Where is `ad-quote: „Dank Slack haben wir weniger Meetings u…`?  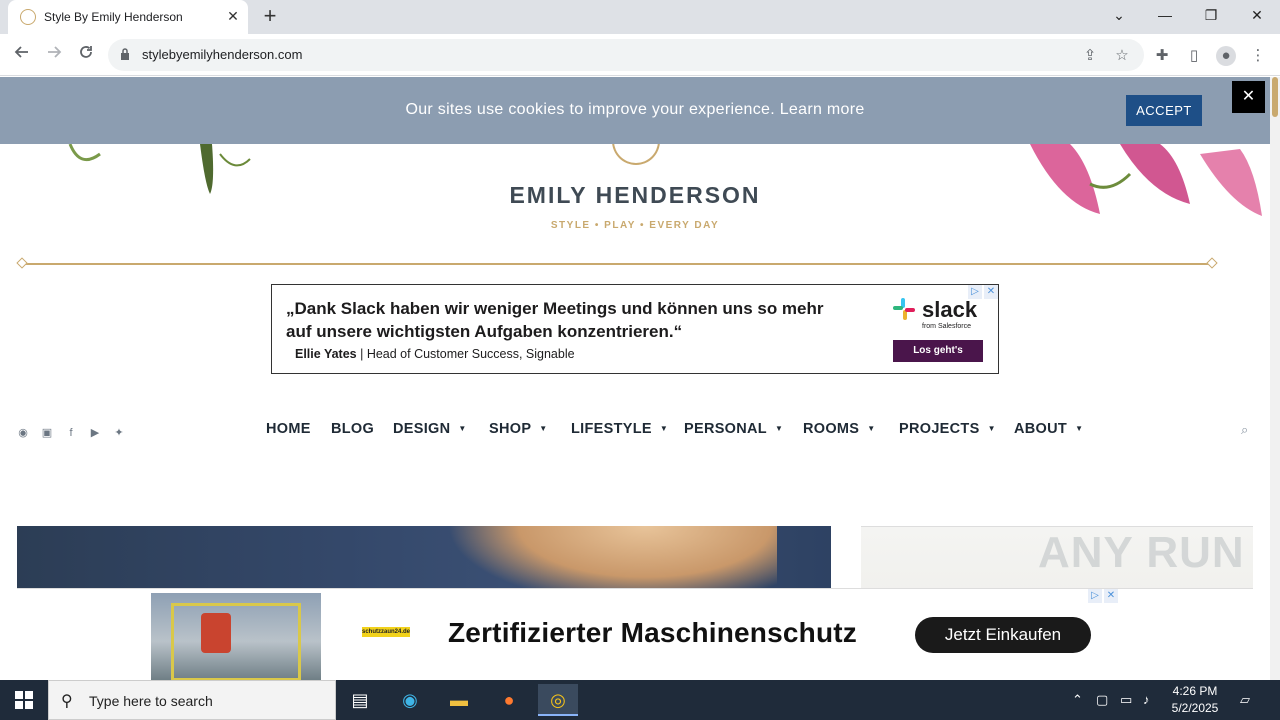 ad-quote: „Dank Slack haben wir weniger Meetings u… is located at coordinates (555, 320).